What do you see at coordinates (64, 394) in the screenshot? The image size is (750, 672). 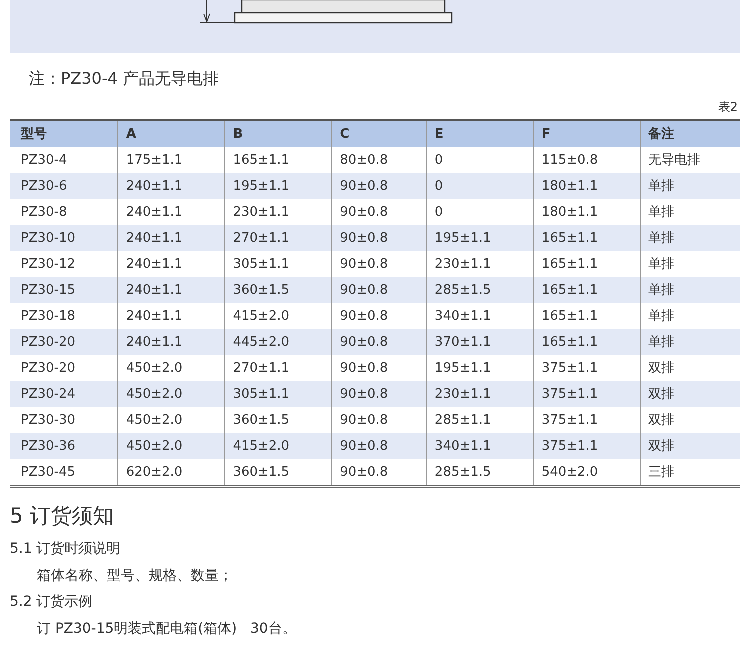 I see `table-cell: PZ30-24` at bounding box center [64, 394].